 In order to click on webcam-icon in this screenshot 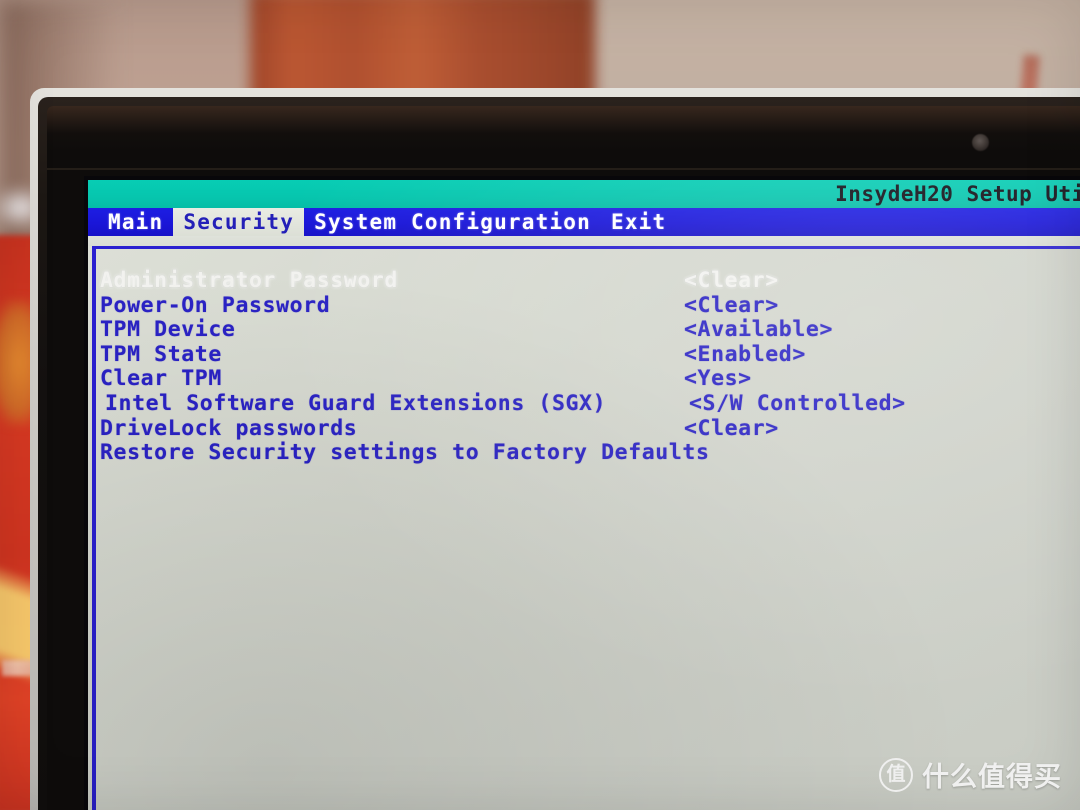, I will do `click(980, 142)`.